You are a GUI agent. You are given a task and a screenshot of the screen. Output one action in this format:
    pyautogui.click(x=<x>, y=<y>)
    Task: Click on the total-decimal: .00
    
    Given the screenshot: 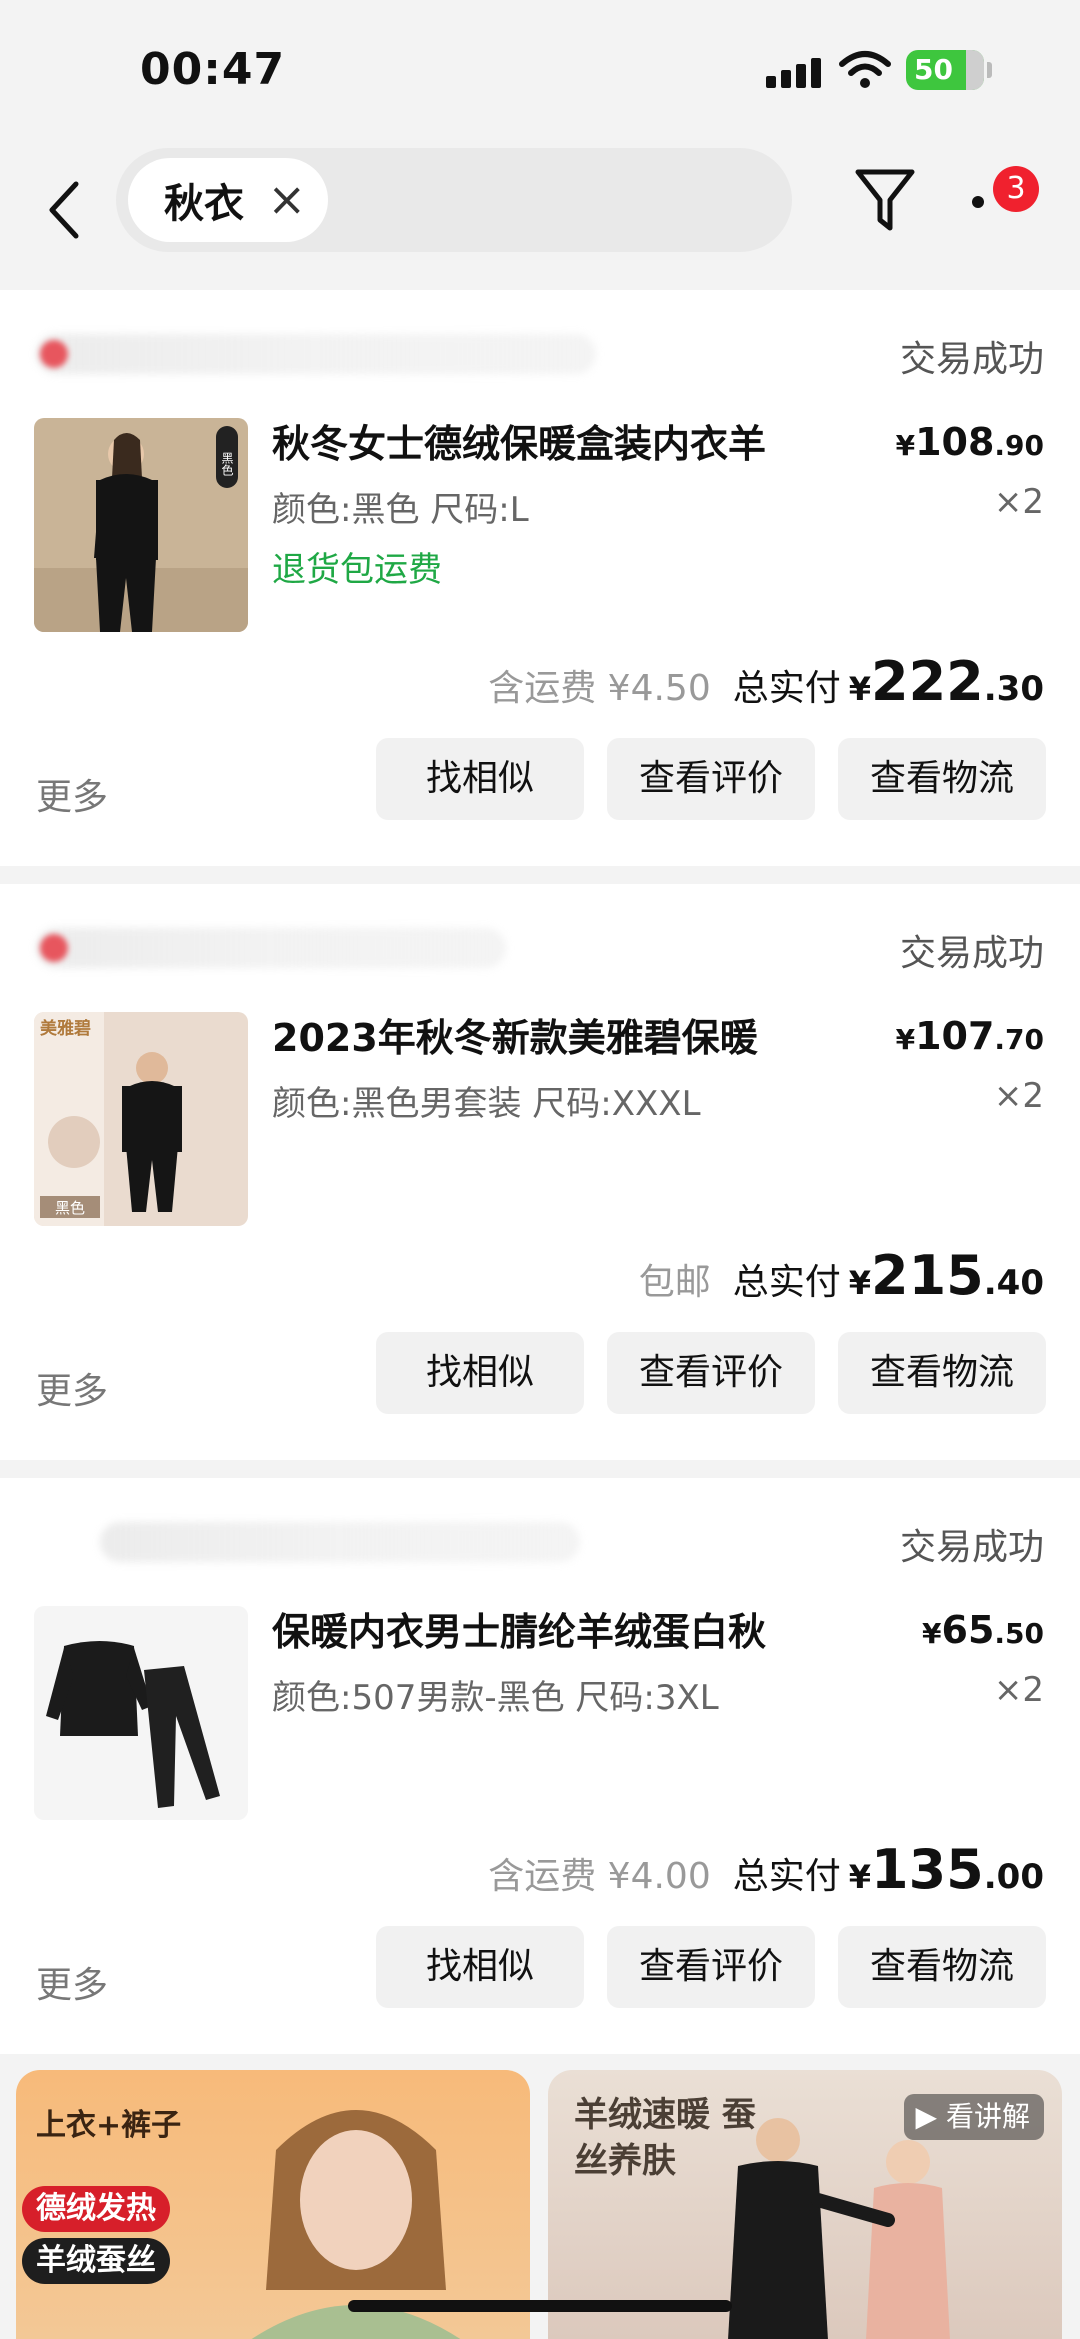 What is the action you would take?
    pyautogui.click(x=1013, y=1877)
    